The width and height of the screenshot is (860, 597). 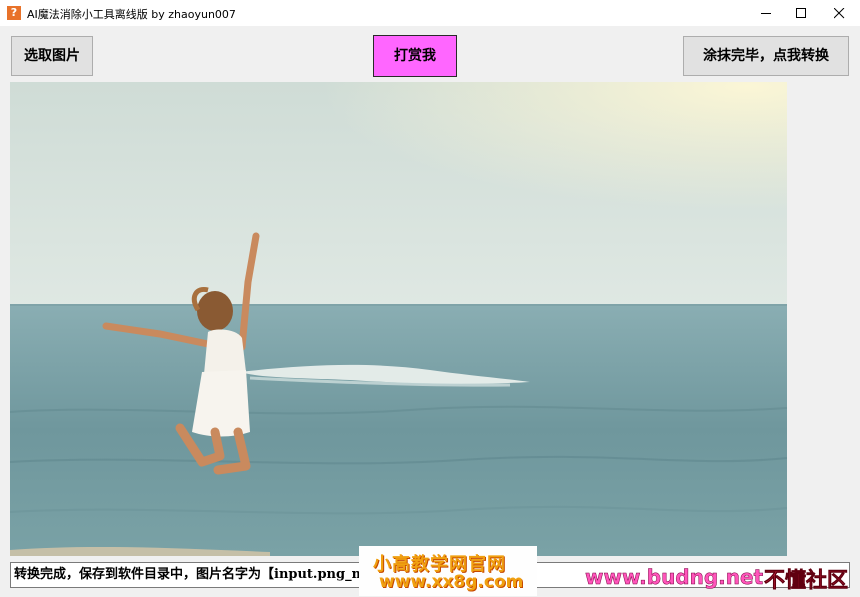 I want to click on minimize-button, so click(x=766, y=13).